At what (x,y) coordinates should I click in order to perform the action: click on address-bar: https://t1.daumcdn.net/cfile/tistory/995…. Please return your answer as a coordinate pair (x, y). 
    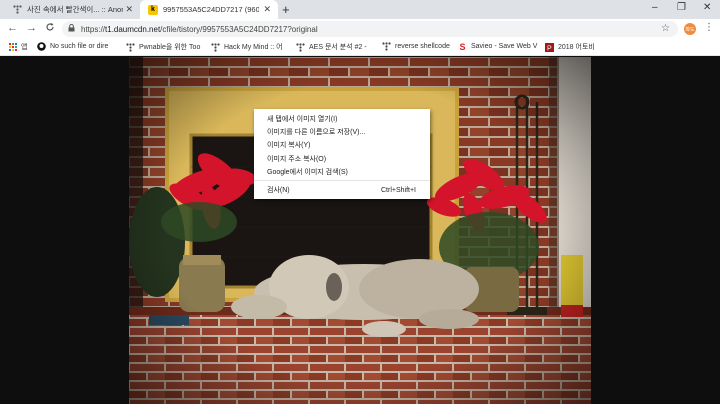
    Looking at the image, I should click on (370, 29).